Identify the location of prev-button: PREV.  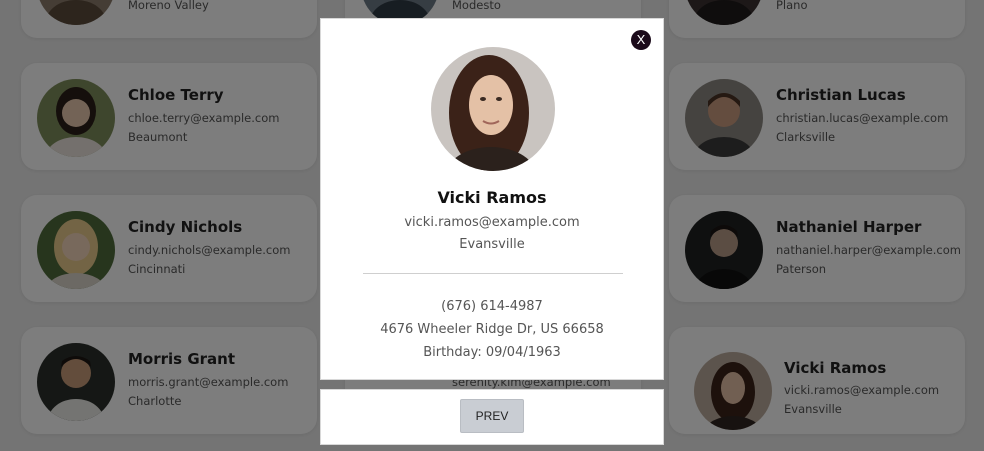
(492, 416).